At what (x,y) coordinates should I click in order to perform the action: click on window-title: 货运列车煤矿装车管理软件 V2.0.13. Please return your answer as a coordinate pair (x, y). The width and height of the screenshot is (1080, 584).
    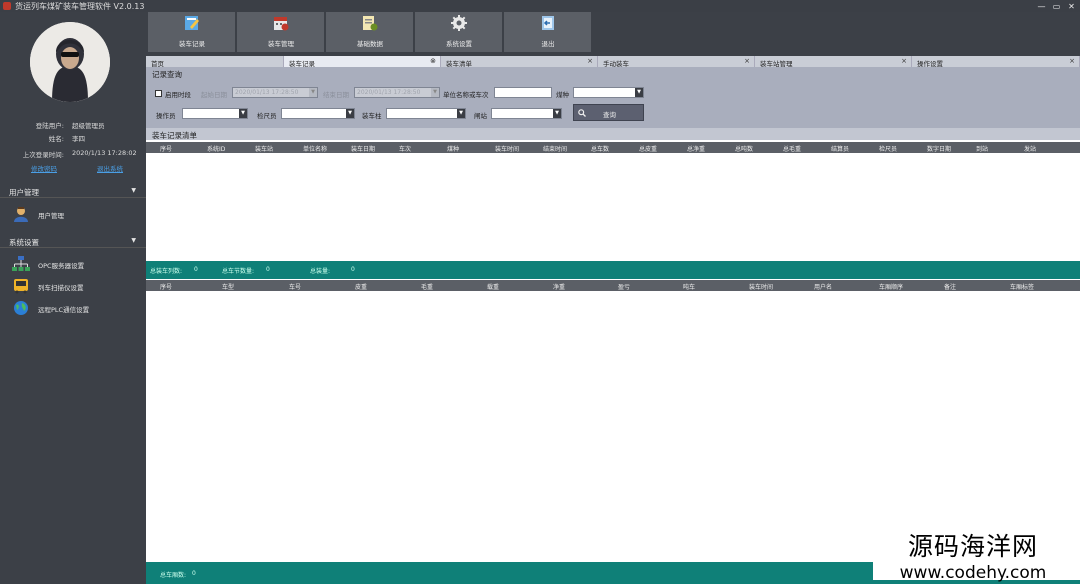
    Looking at the image, I should click on (80, 6).